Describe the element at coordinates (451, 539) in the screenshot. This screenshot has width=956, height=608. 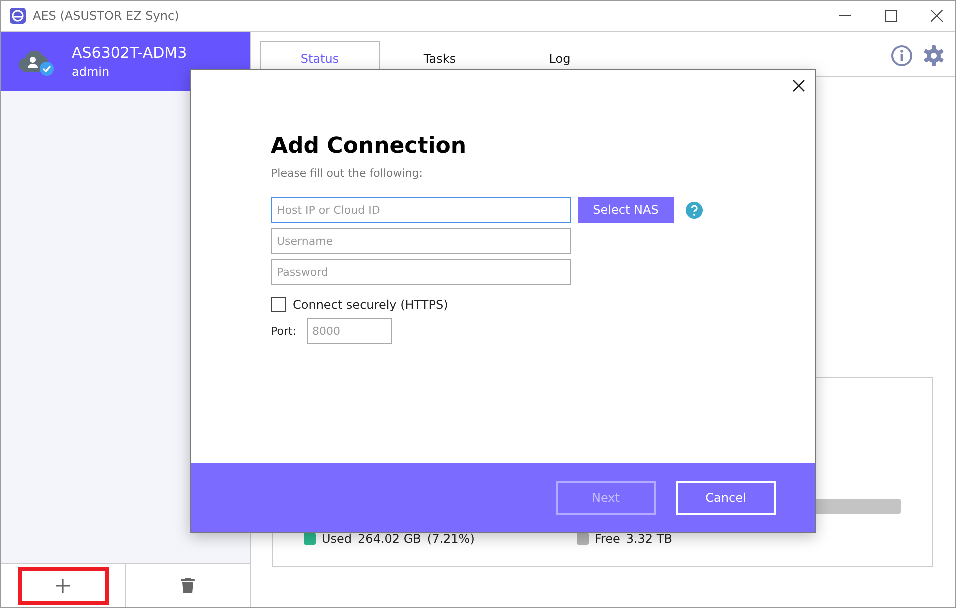
I see `legend-percent: (7.21%)` at that location.